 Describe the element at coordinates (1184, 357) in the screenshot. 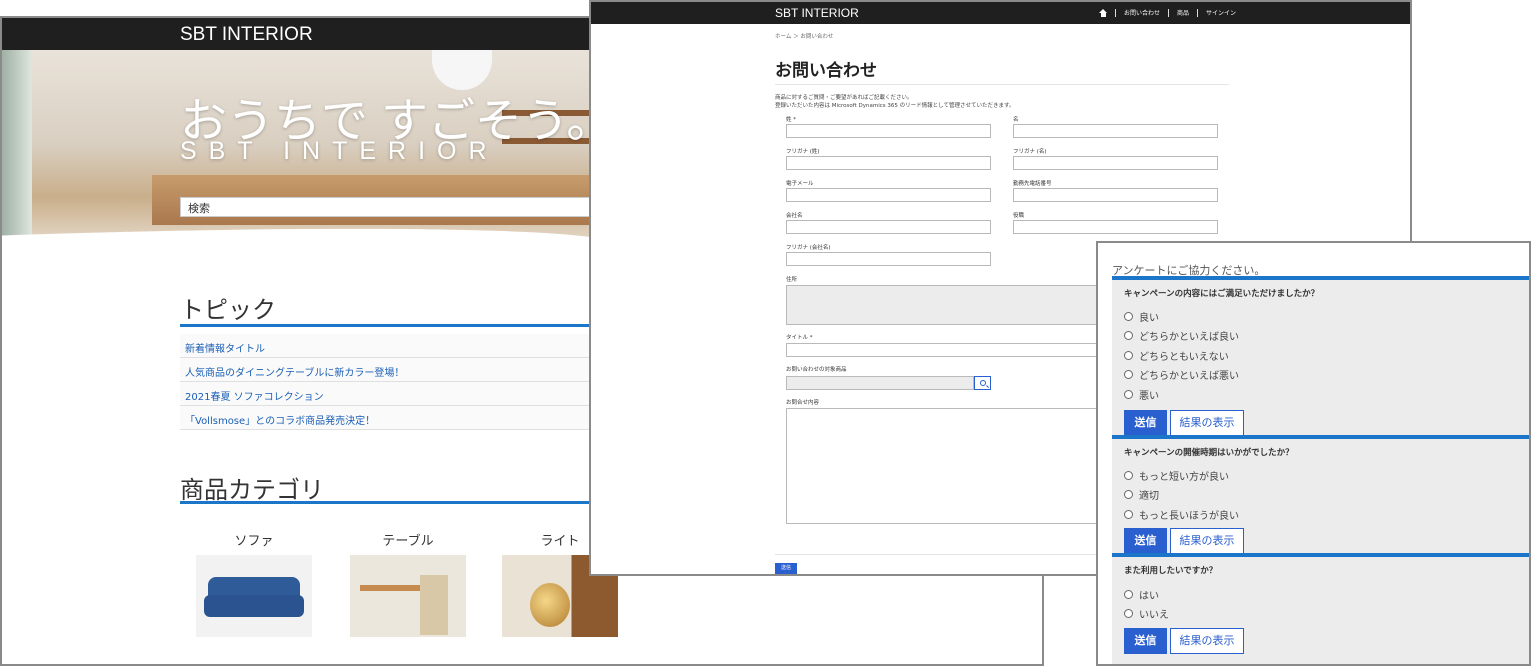

I see `option-label: どちらともいえない` at that location.